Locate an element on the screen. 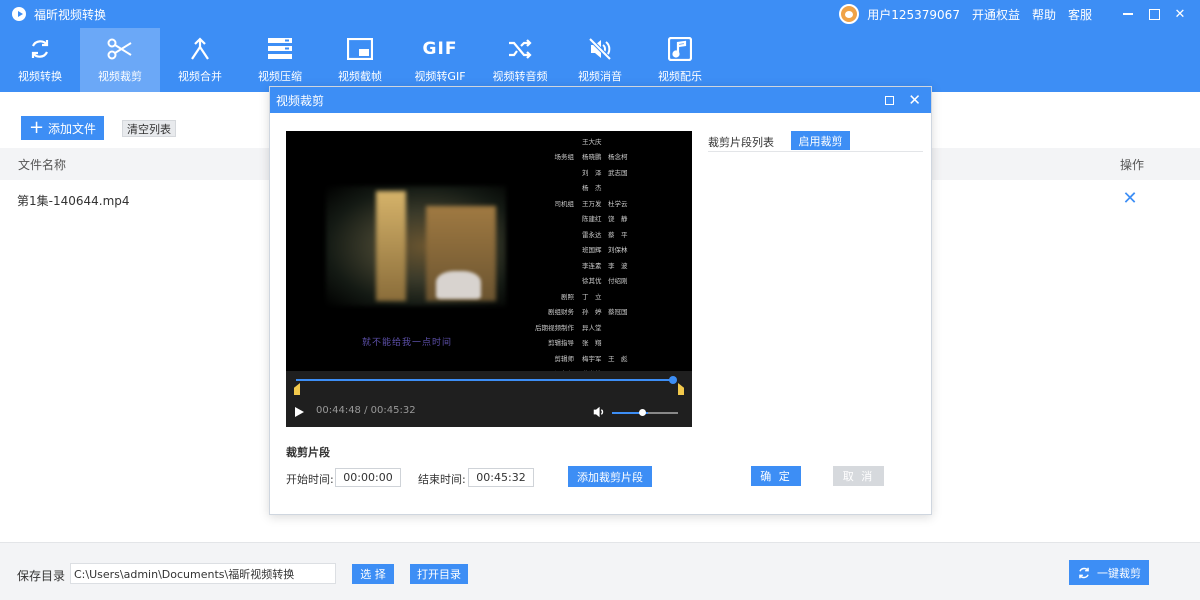 Image resolution: width=1200 pixels, height=600 pixels. start-time-field: 00:00:00 is located at coordinates (368, 477).